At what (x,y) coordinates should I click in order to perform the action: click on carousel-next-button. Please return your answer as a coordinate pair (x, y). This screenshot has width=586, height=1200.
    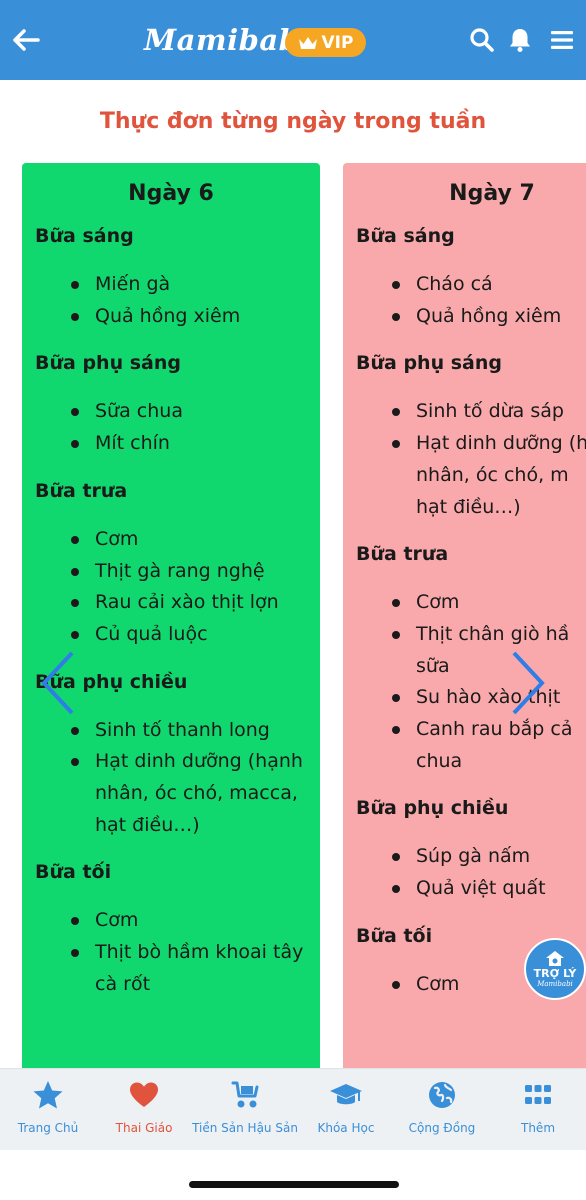
    Looking at the image, I should click on (528, 683).